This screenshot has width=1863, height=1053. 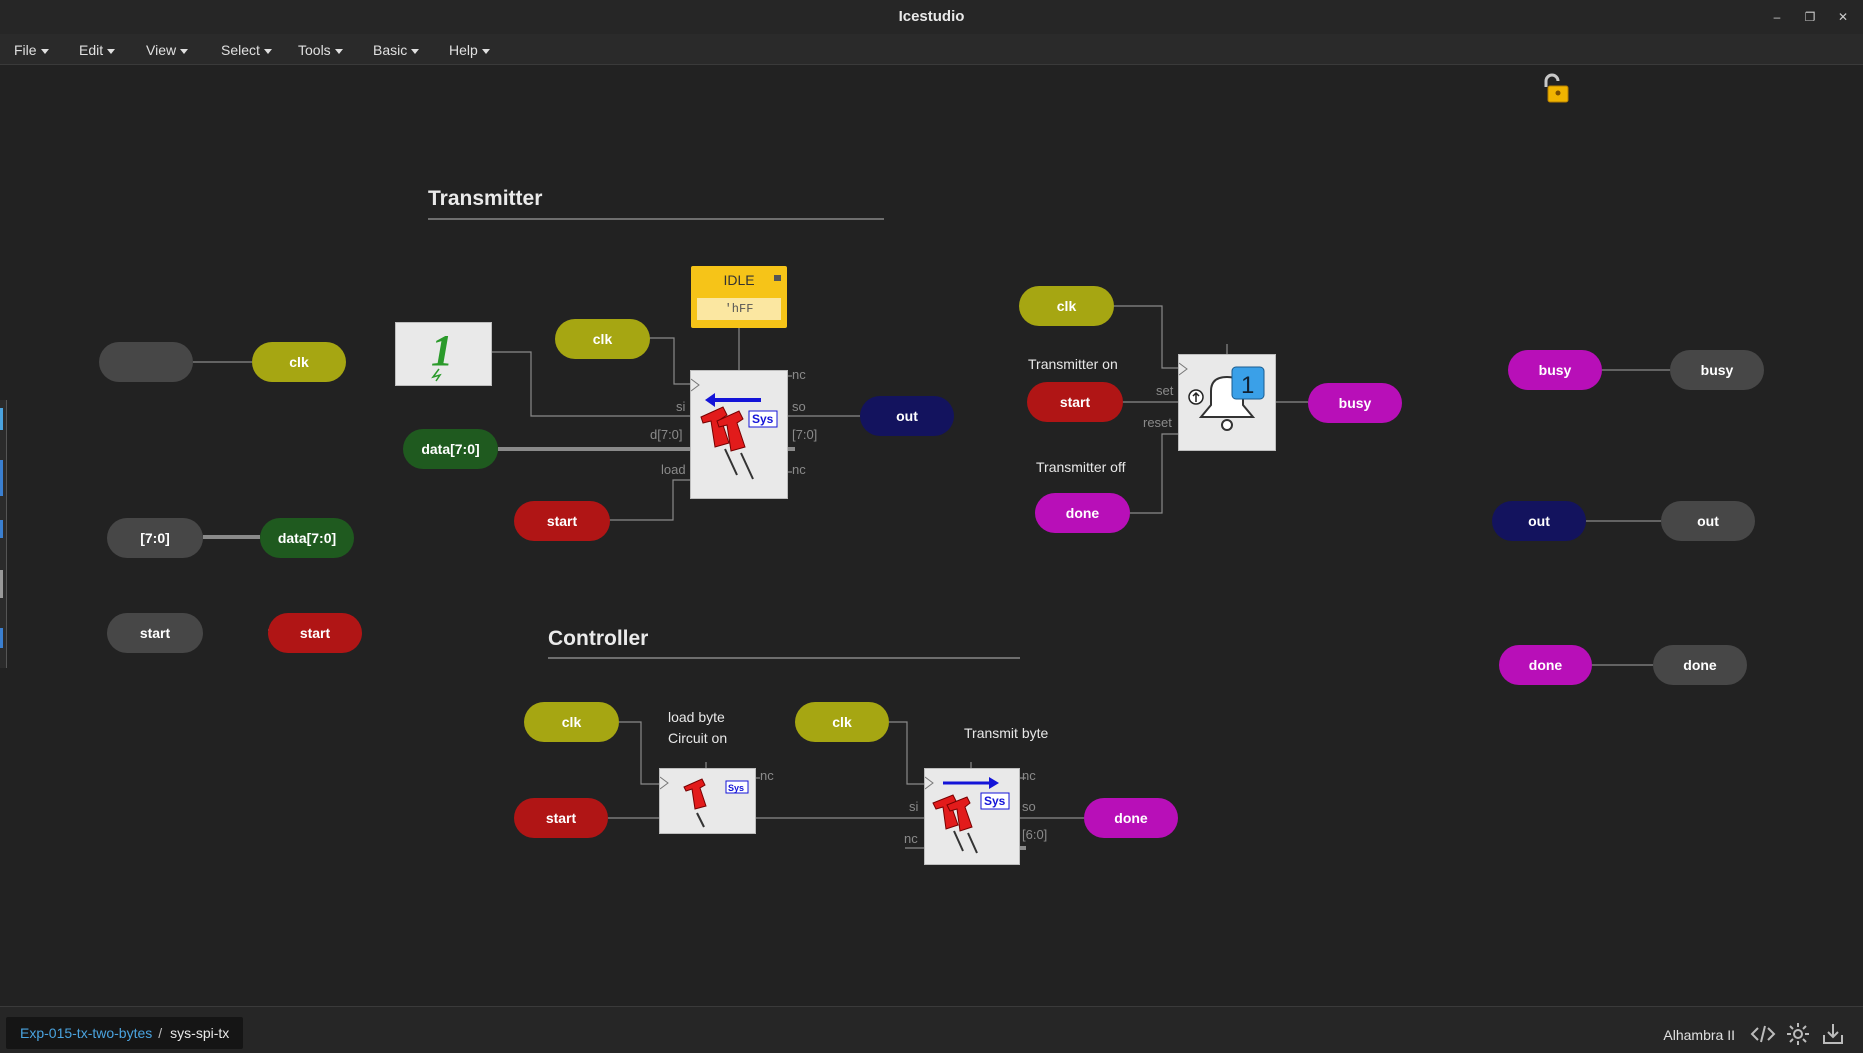 What do you see at coordinates (1763, 1034) in the screenshot?
I see `code-icon` at bounding box center [1763, 1034].